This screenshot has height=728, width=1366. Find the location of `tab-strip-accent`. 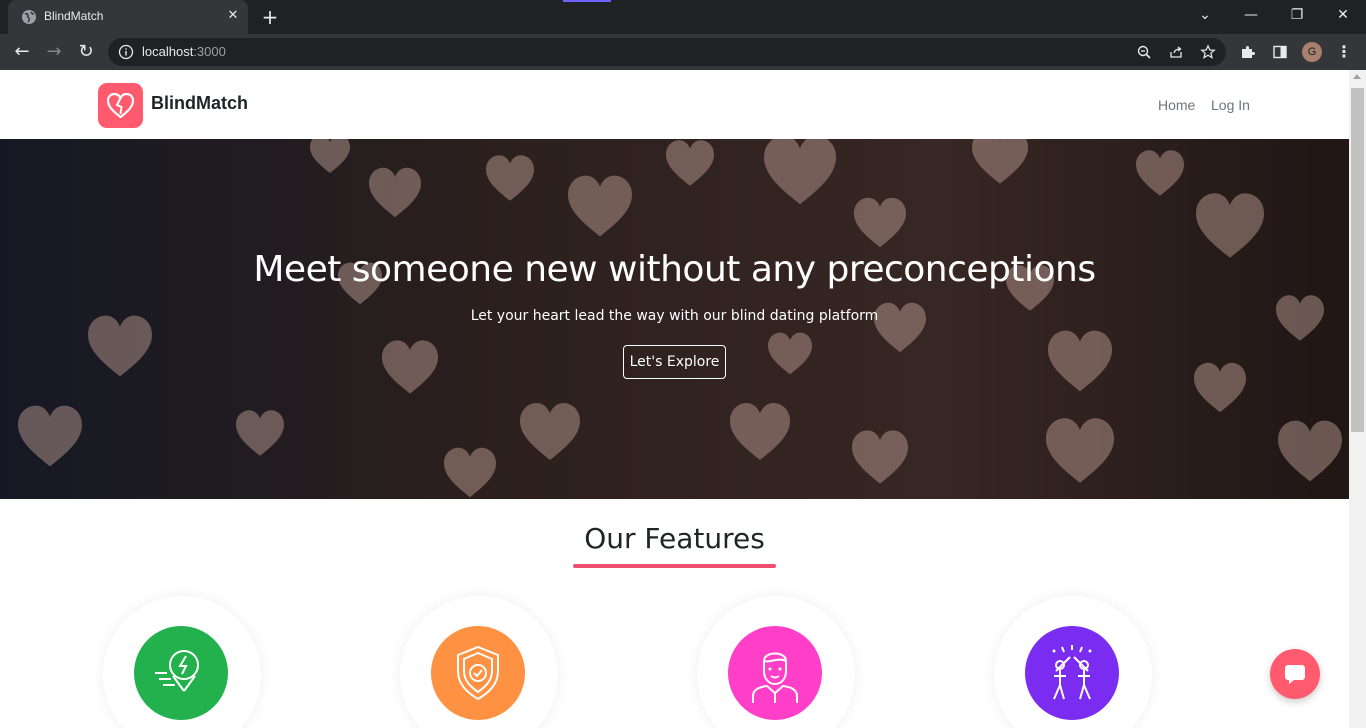

tab-strip-accent is located at coordinates (587, 1).